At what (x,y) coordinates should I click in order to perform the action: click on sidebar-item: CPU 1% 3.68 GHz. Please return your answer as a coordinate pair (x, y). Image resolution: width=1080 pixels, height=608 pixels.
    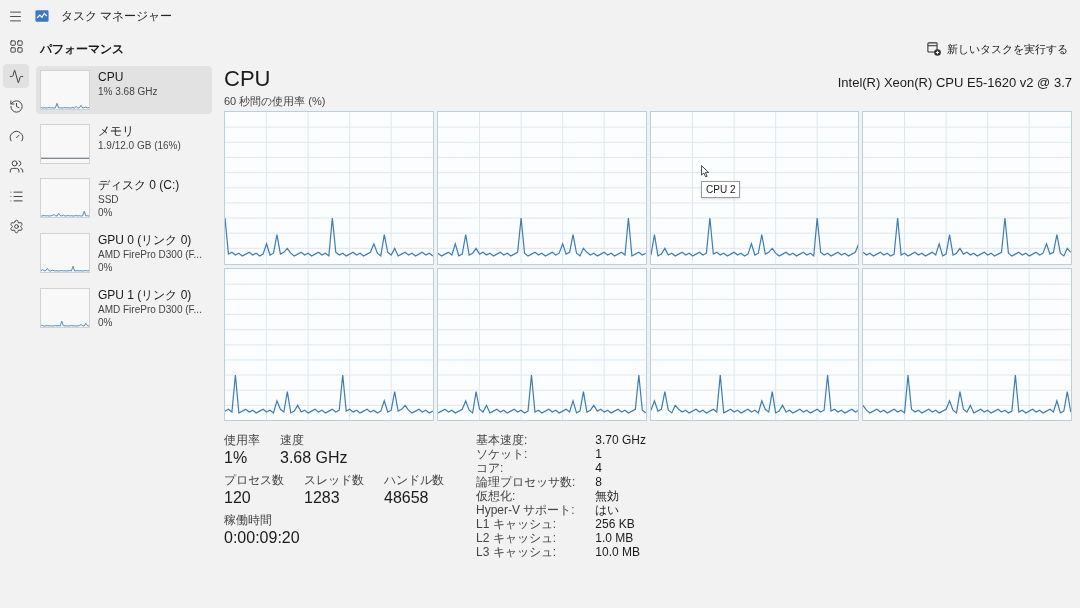
    Looking at the image, I should click on (124, 90).